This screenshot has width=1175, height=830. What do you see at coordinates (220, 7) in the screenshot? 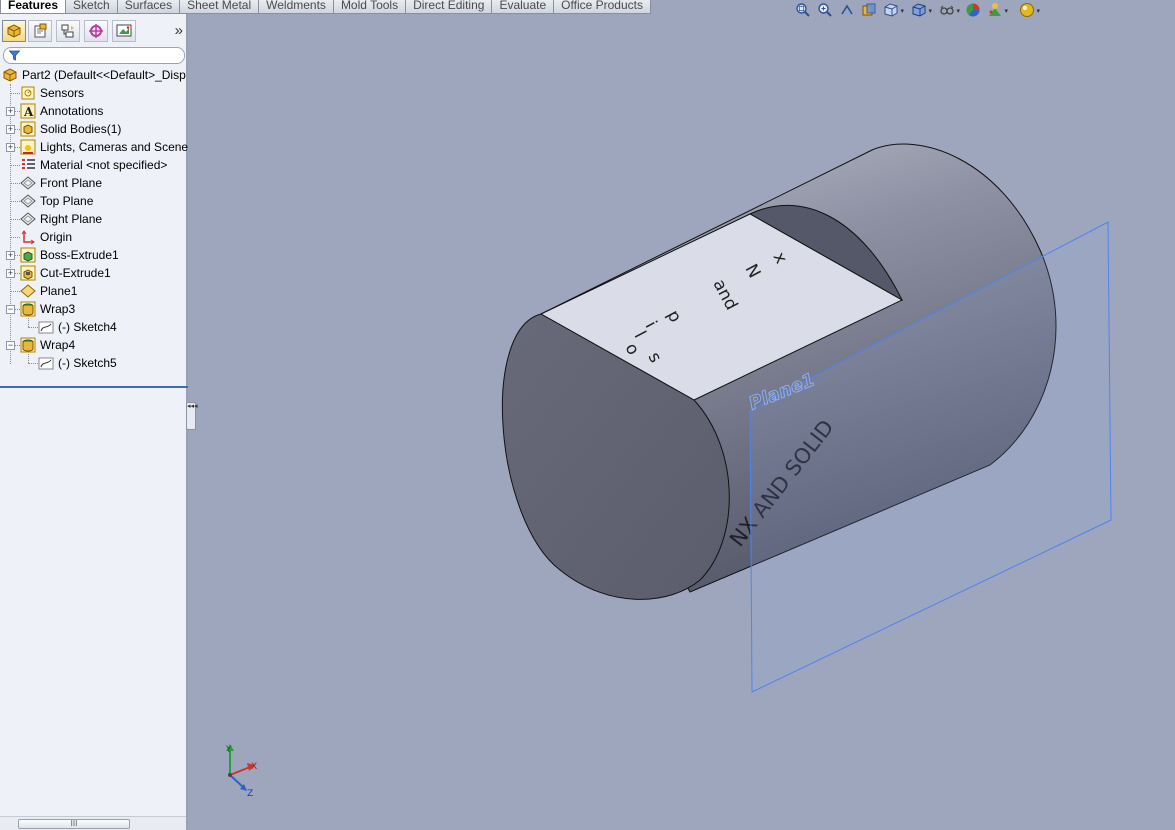
I see `tab-sheet-metal: Sheet Metal` at bounding box center [220, 7].